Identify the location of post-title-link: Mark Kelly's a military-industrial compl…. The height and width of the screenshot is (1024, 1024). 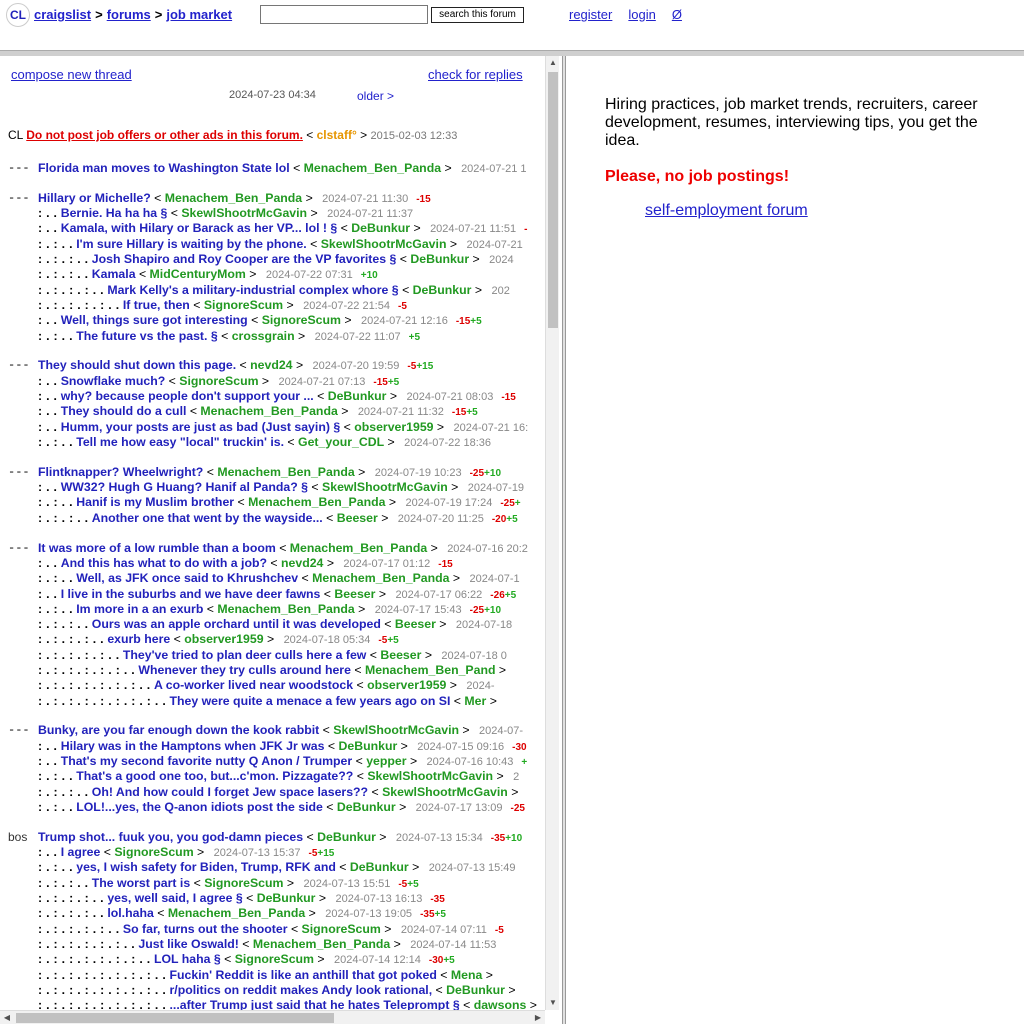
(252, 290).